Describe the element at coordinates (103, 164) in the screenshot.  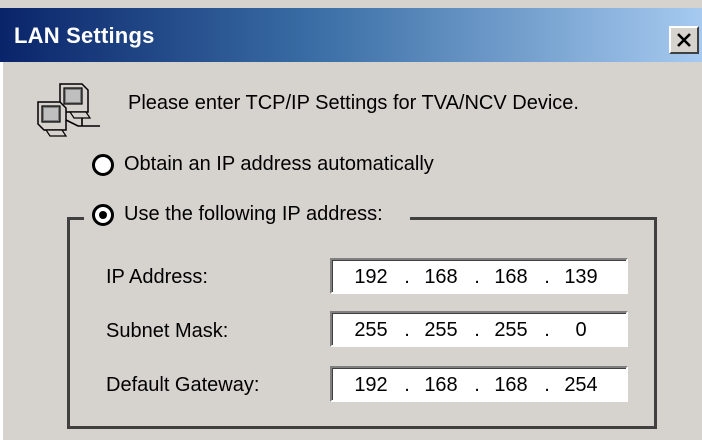
I see `radio-button-unselected` at that location.